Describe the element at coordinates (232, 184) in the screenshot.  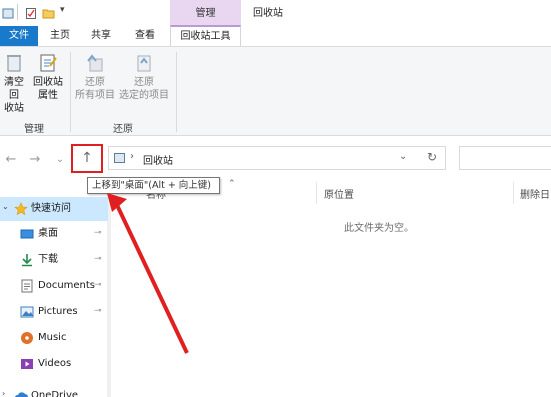
I see `sort-ascending-icon: ⌃` at that location.